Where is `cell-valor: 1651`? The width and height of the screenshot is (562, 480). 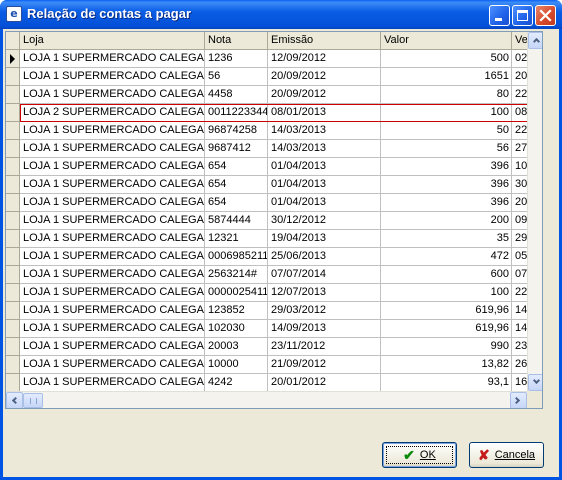 cell-valor: 1651 is located at coordinates (446, 77).